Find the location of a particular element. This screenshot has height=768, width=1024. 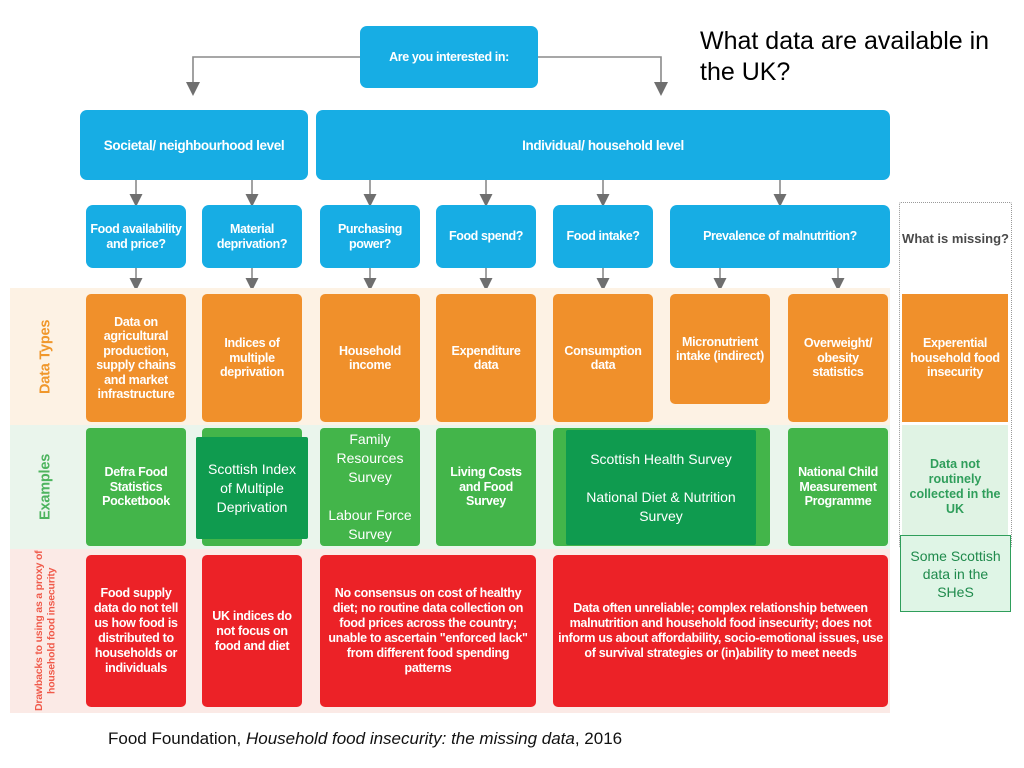

caption-year: , 2016 is located at coordinates (598, 738).